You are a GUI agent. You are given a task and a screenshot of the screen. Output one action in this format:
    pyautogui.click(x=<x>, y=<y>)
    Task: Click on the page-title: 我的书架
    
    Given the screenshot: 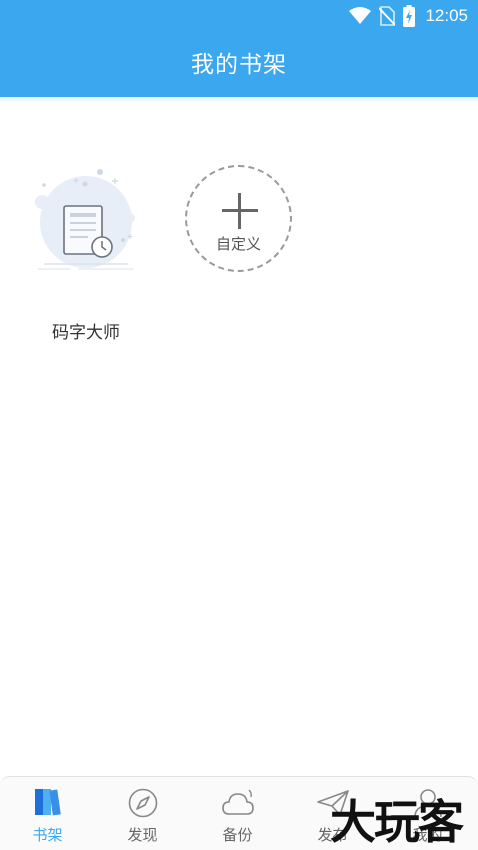 What is the action you would take?
    pyautogui.click(x=239, y=65)
    